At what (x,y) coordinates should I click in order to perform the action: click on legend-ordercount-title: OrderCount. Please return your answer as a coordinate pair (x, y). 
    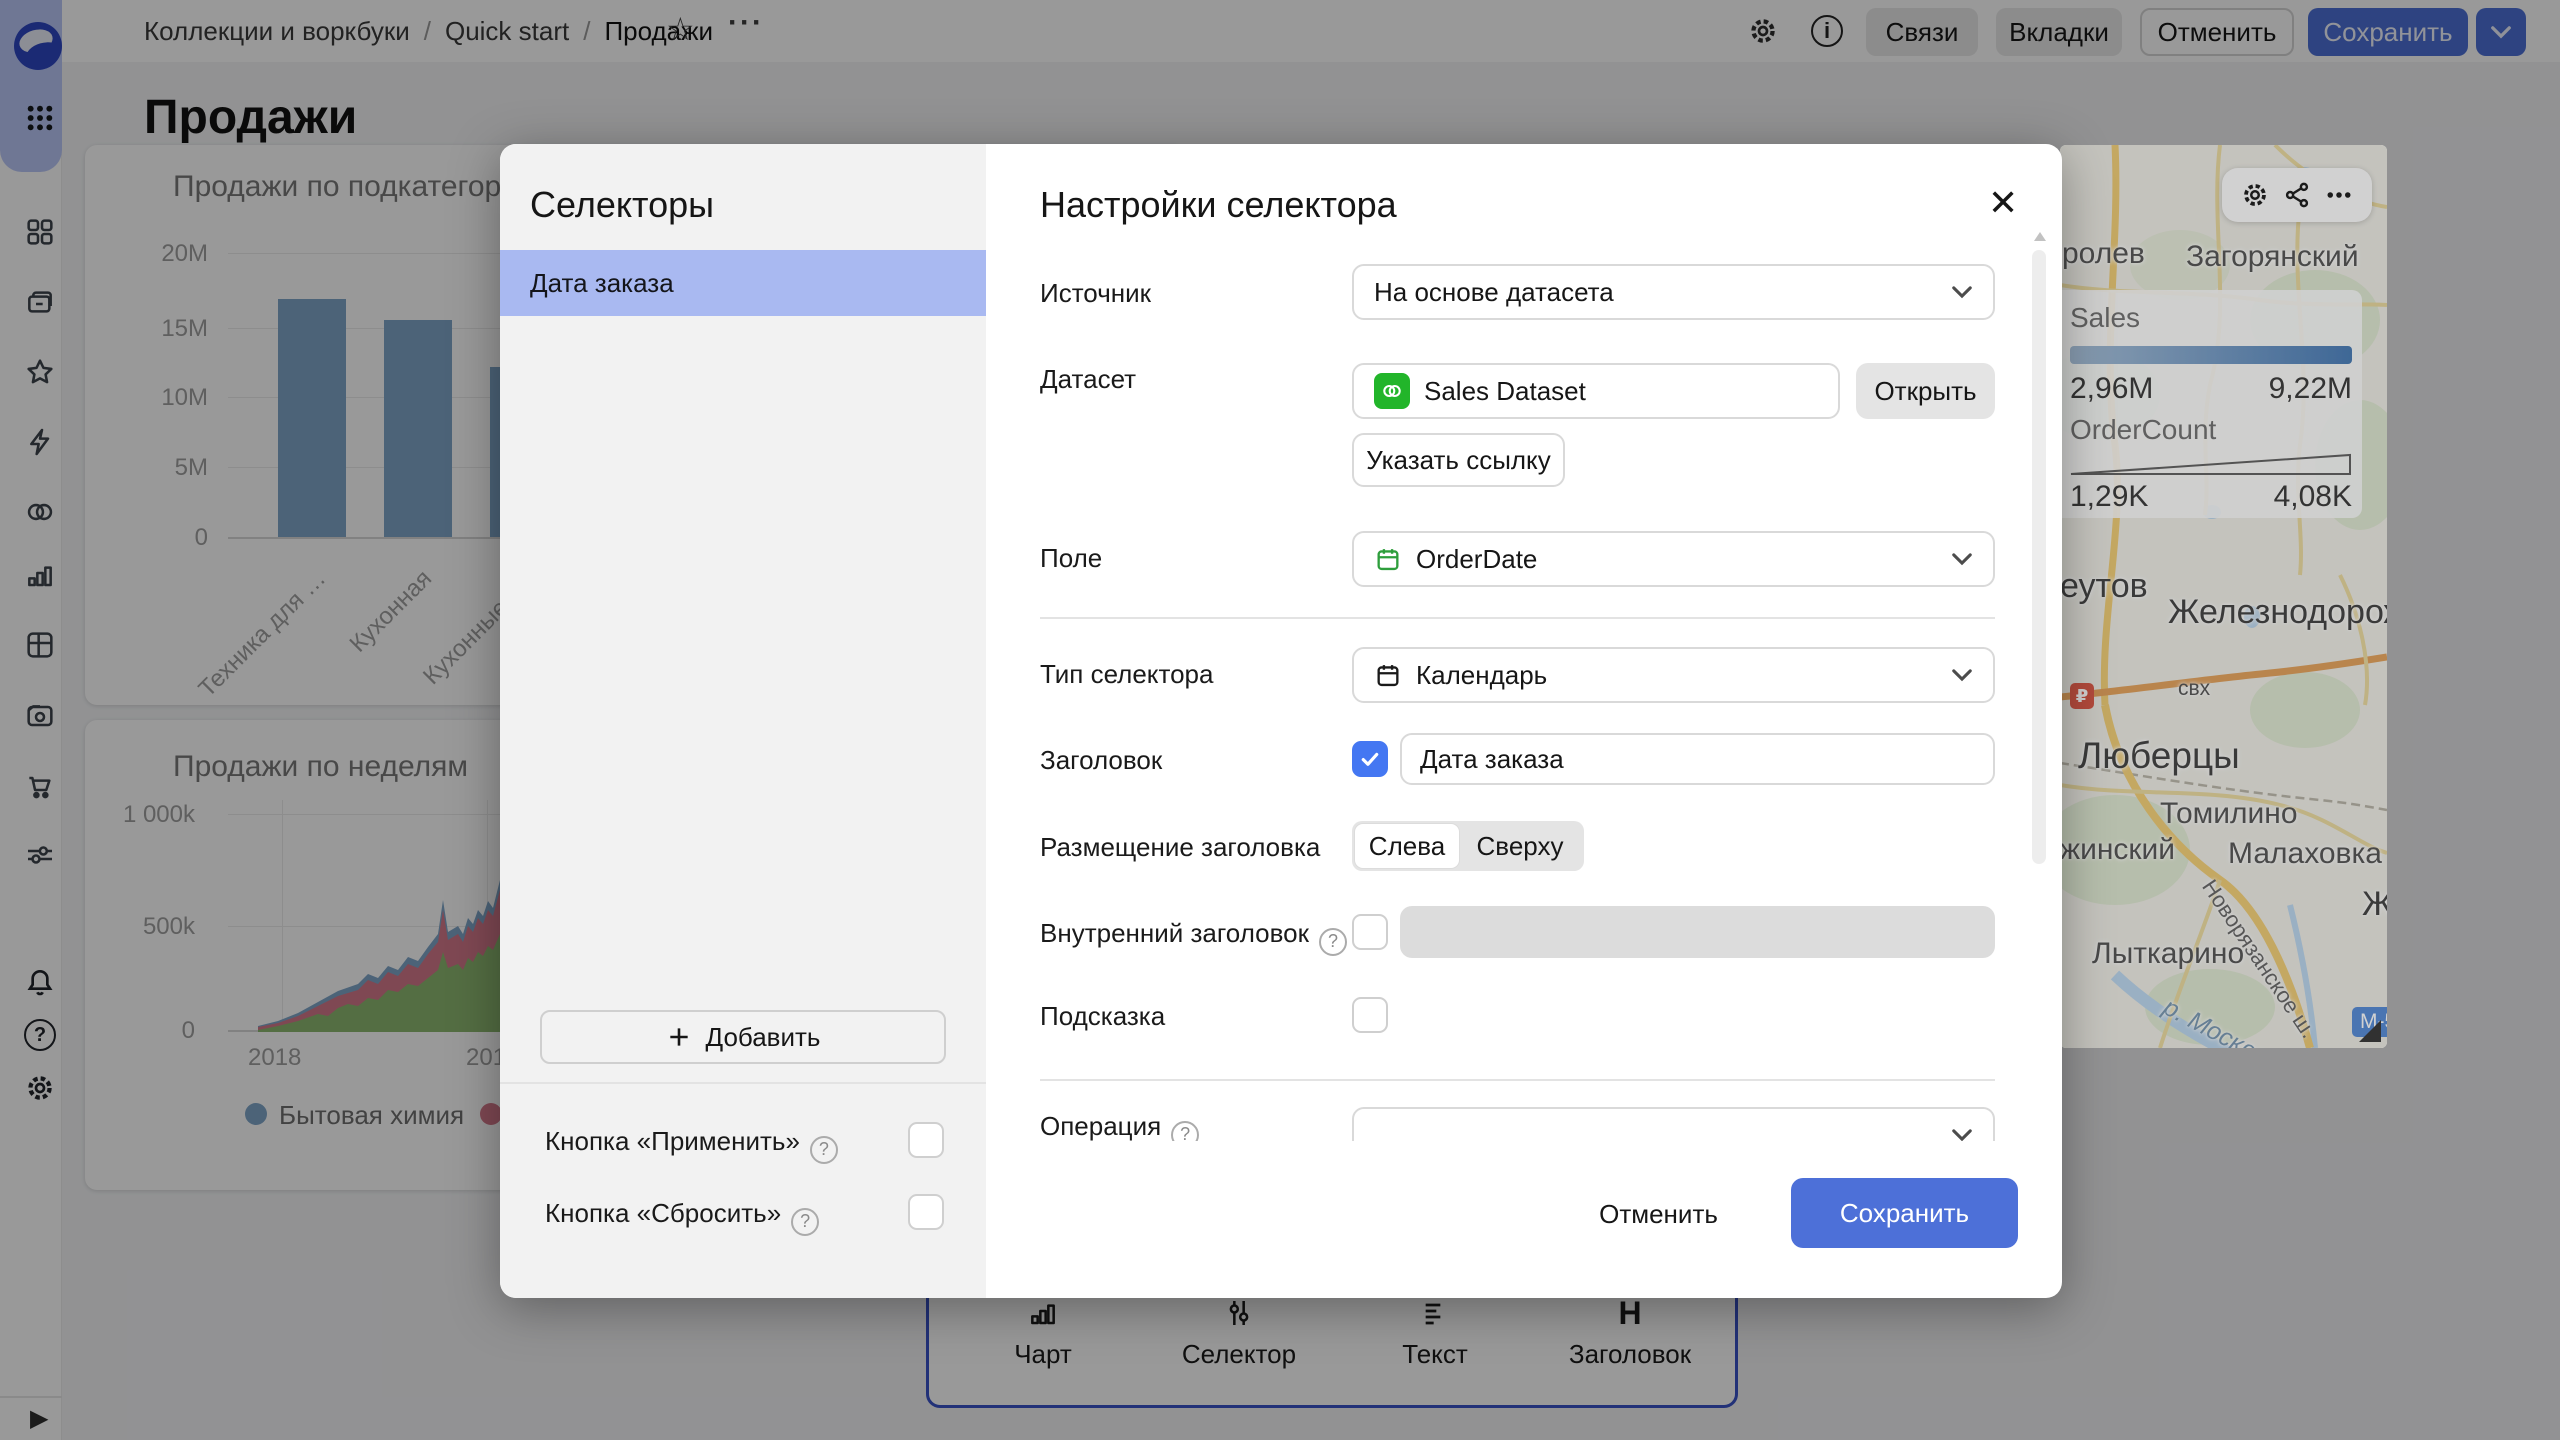
    Looking at the image, I should click on (2143, 429).